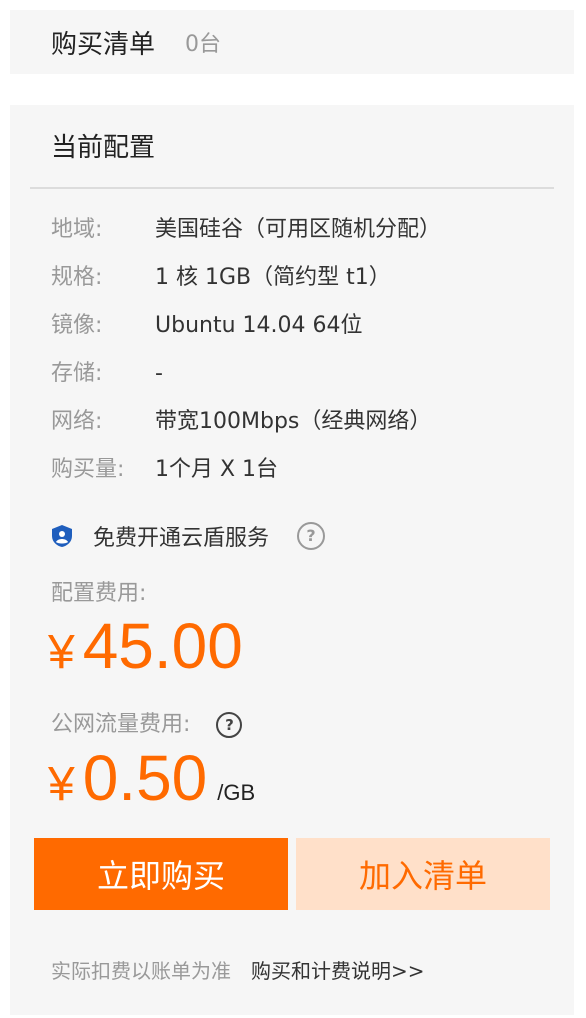 The image size is (586, 1018). I want to click on spec-label: 存储:, so click(77, 373).